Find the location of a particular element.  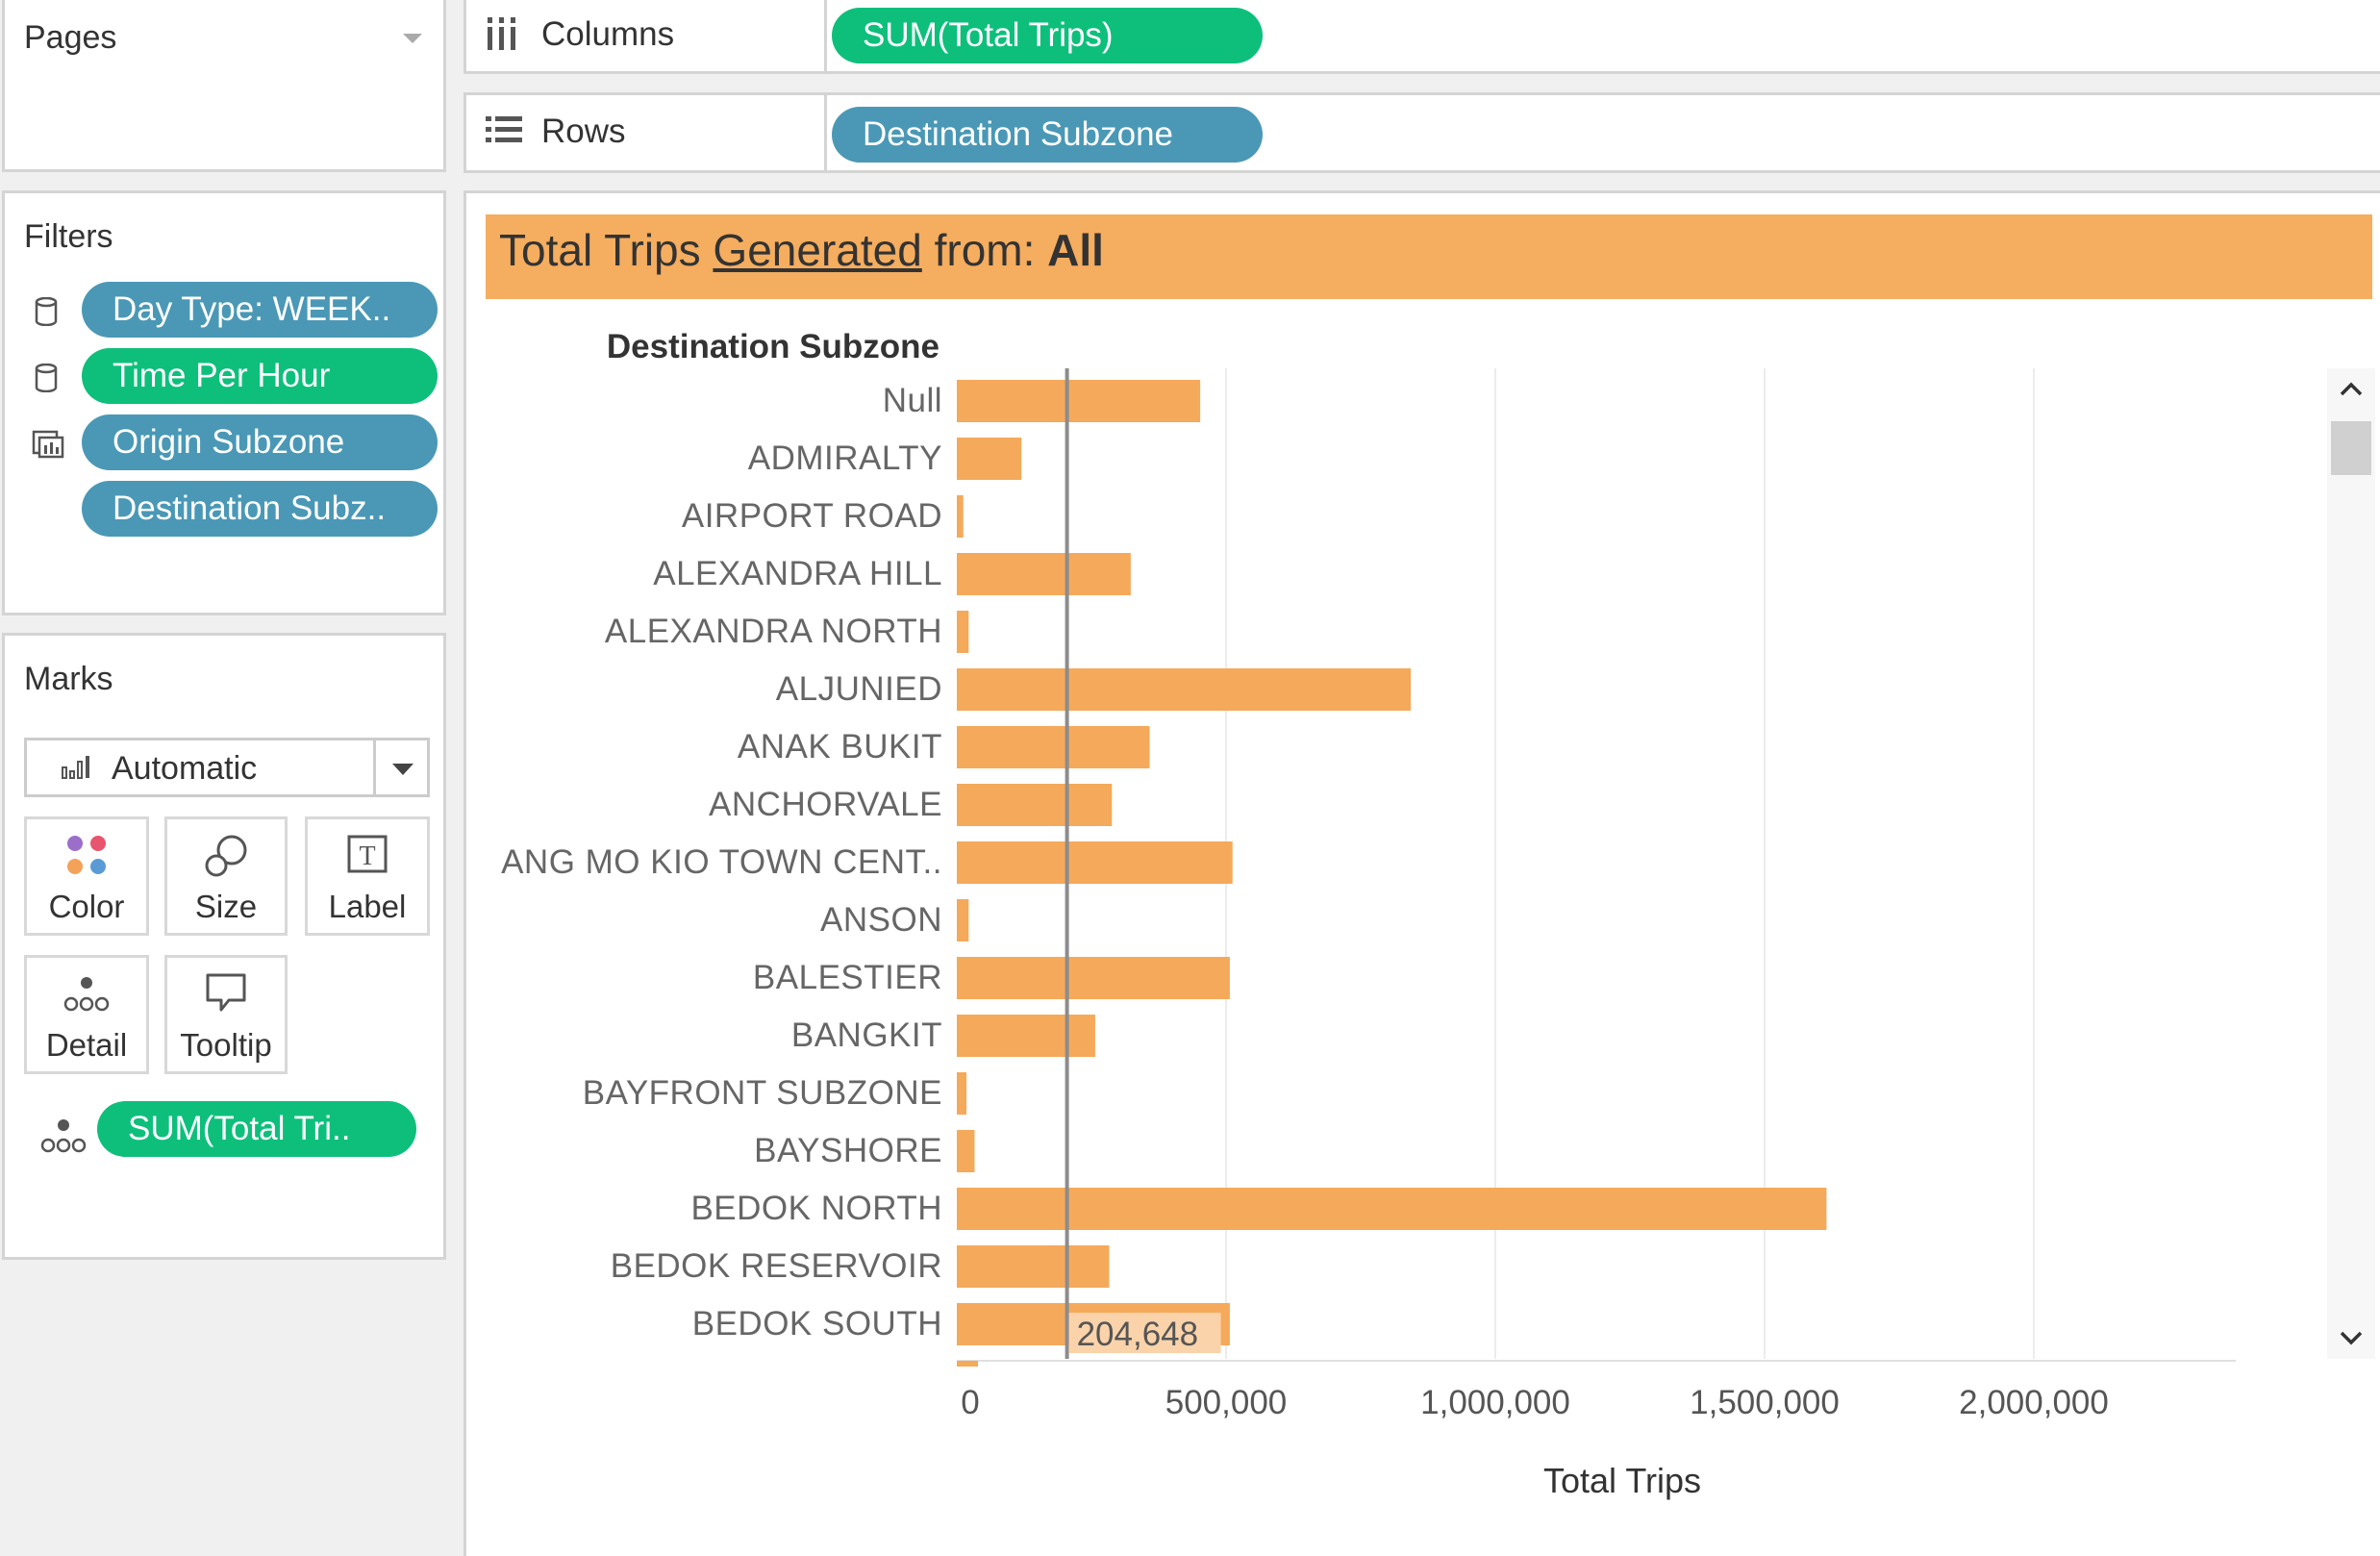

size-card: Size is located at coordinates (226, 876).